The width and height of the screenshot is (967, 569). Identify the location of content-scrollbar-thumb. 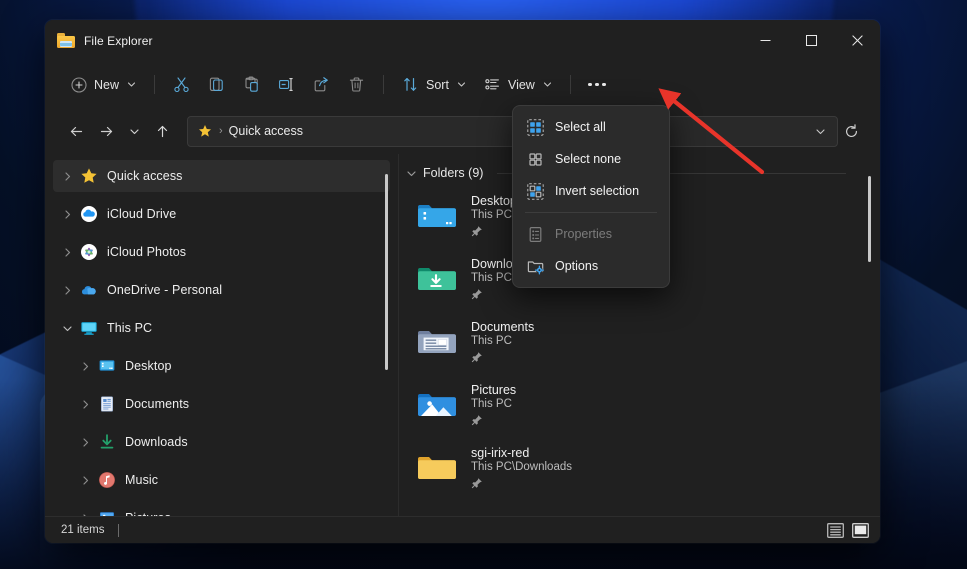
(869, 219).